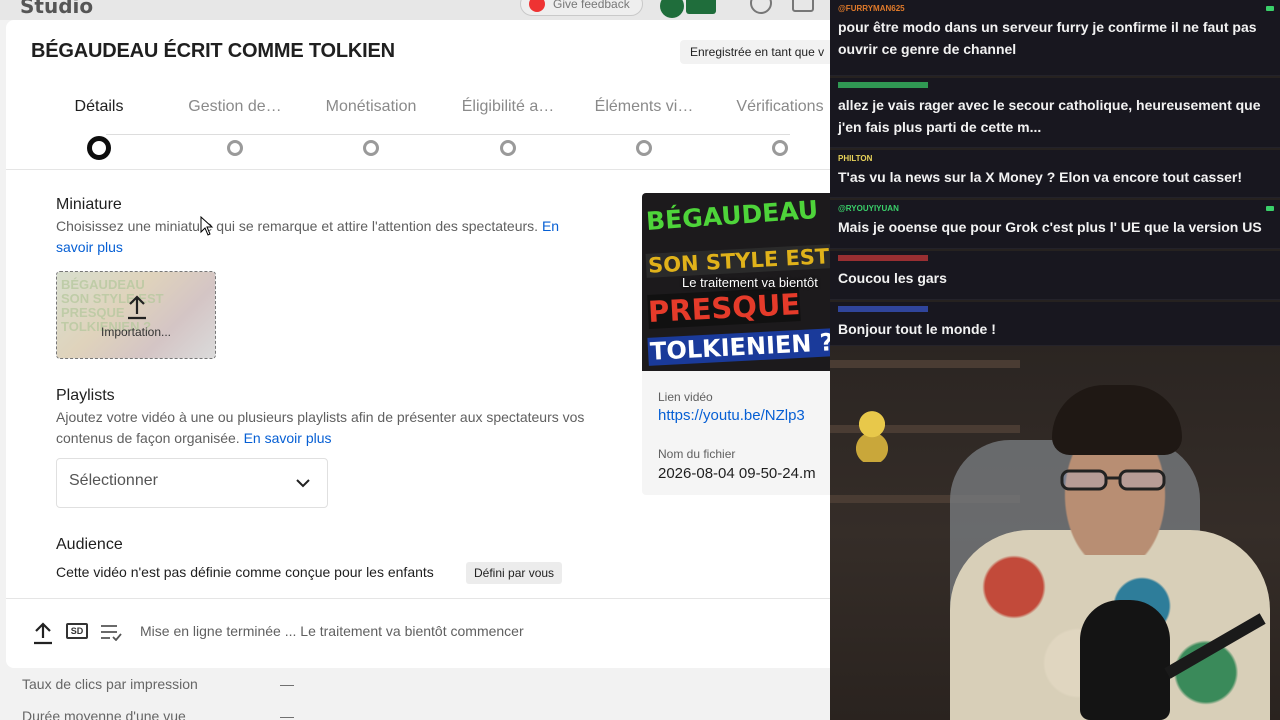 The image size is (1280, 720). What do you see at coordinates (89, 204) in the screenshot?
I see `thumbnail-section-title: Miniature` at bounding box center [89, 204].